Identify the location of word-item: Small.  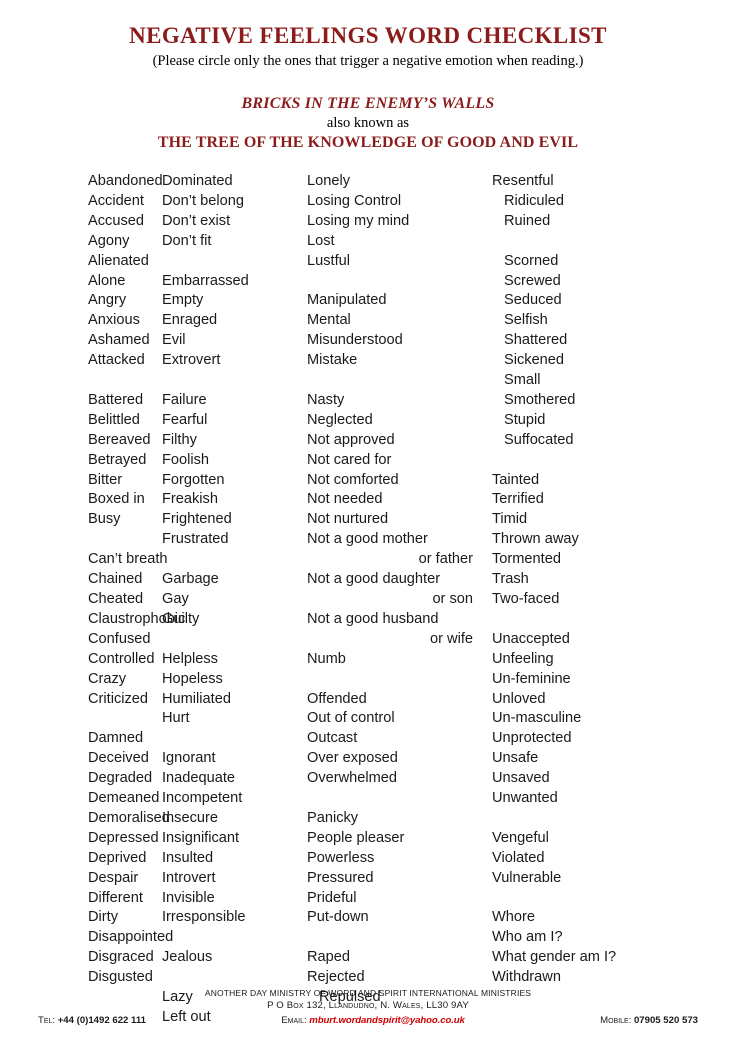
(579, 381).